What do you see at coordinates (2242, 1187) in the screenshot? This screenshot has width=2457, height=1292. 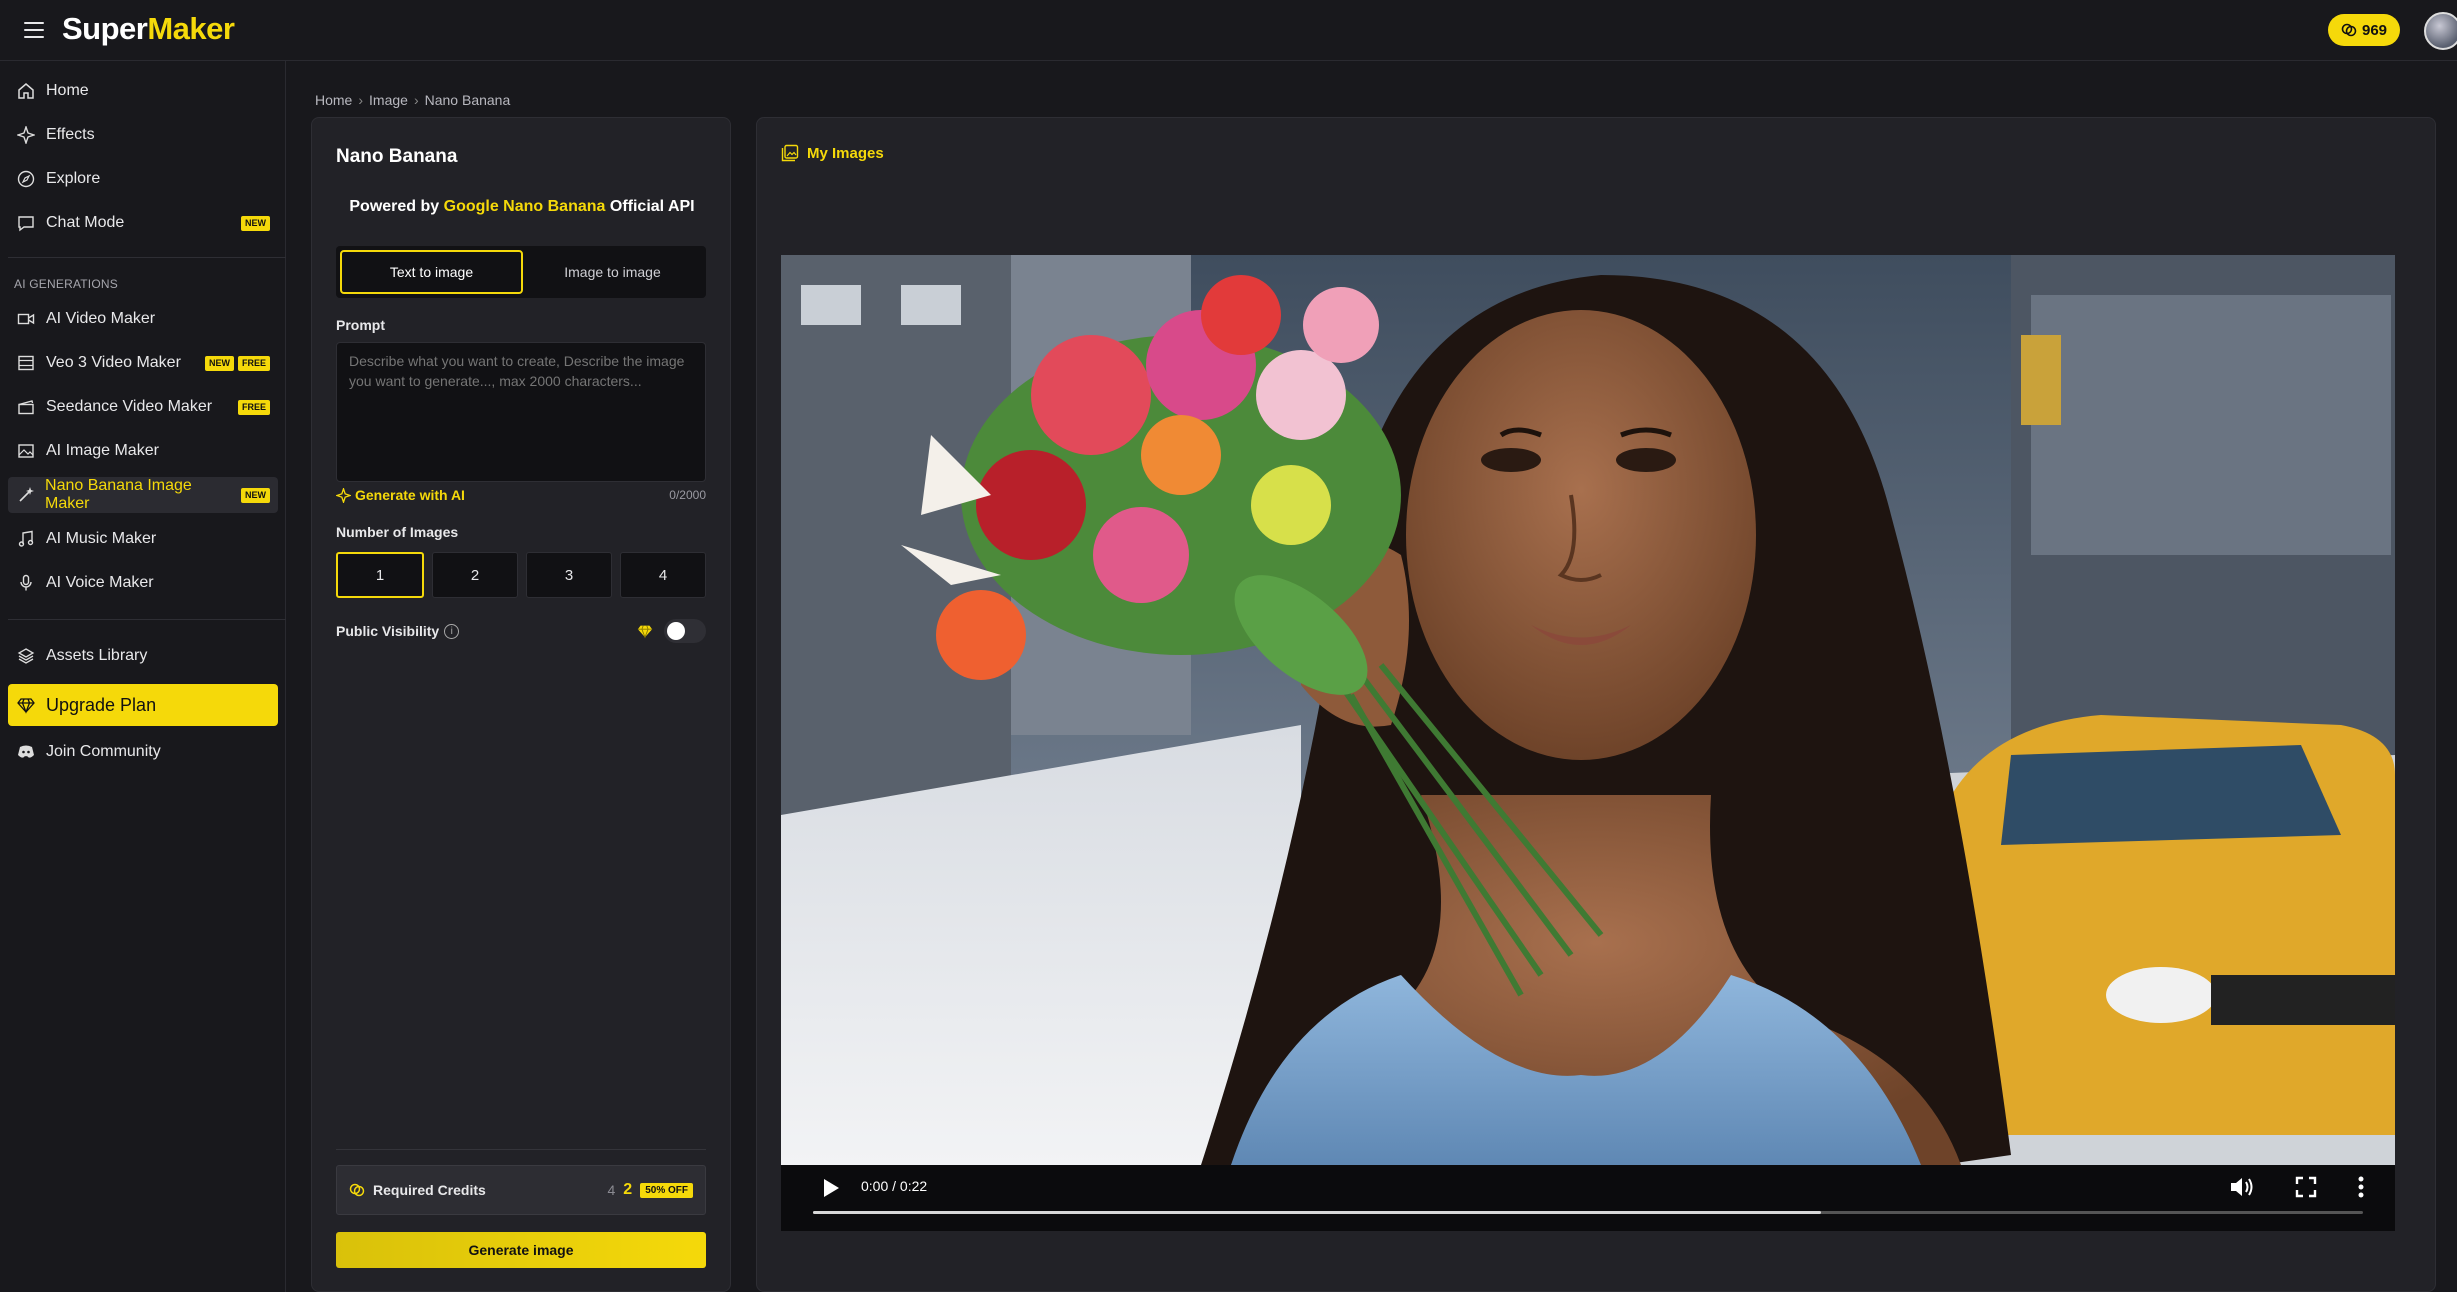 I see `volume-icon` at bounding box center [2242, 1187].